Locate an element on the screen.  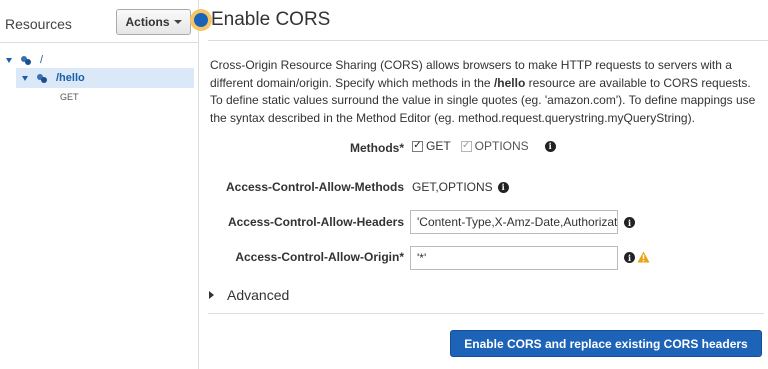
panel-divider is located at coordinates (99, 42).